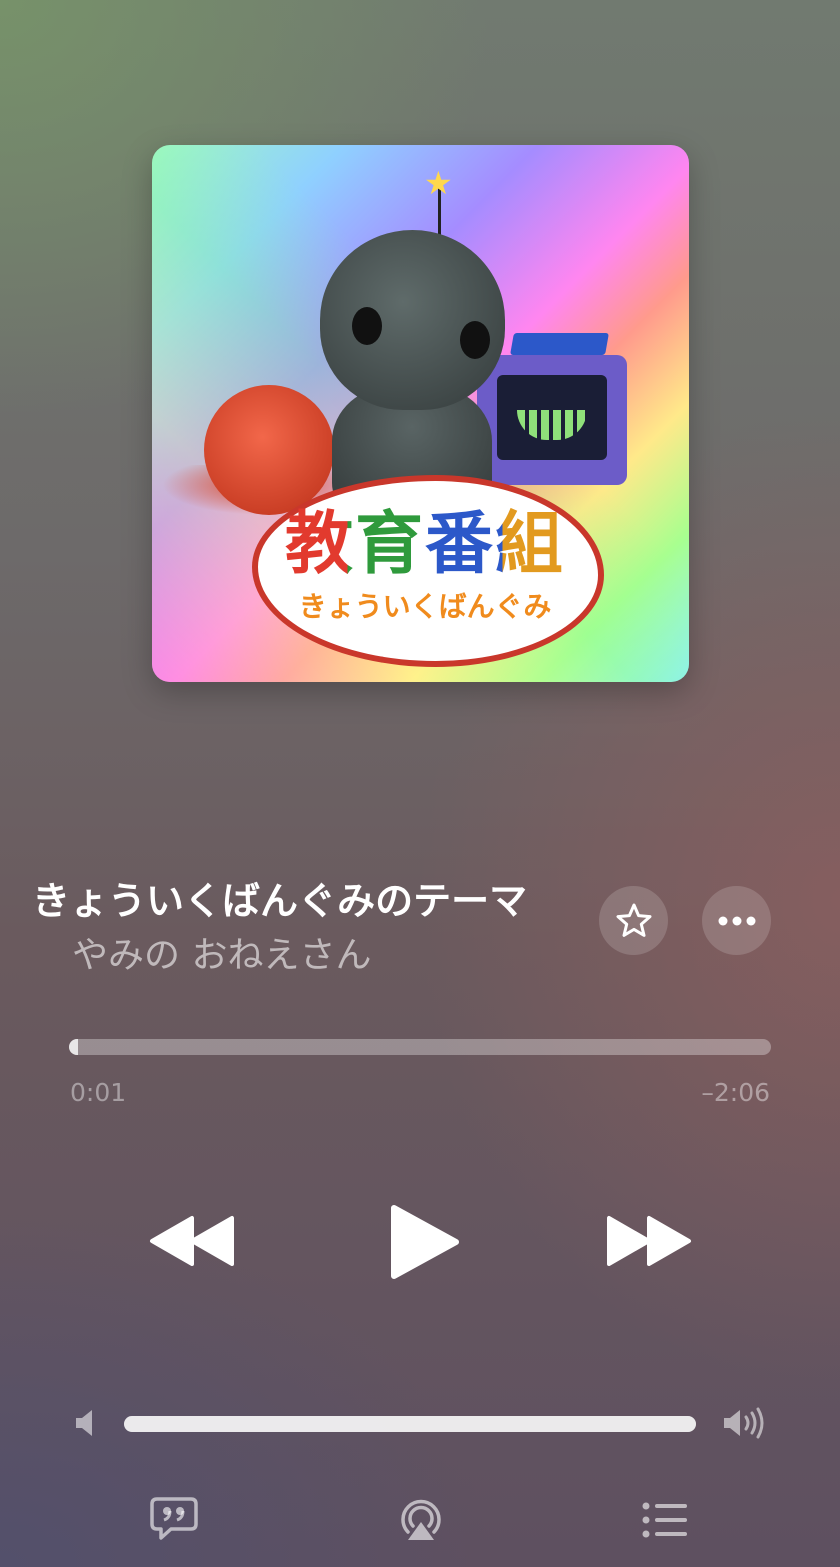 This screenshot has height=1567, width=840. I want to click on favorite-button, so click(633, 920).